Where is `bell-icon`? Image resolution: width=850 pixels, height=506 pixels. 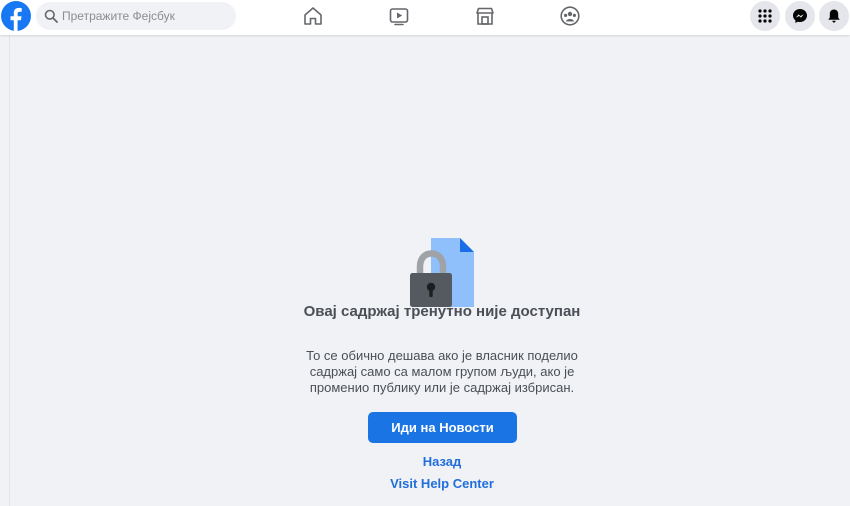 bell-icon is located at coordinates (834, 16).